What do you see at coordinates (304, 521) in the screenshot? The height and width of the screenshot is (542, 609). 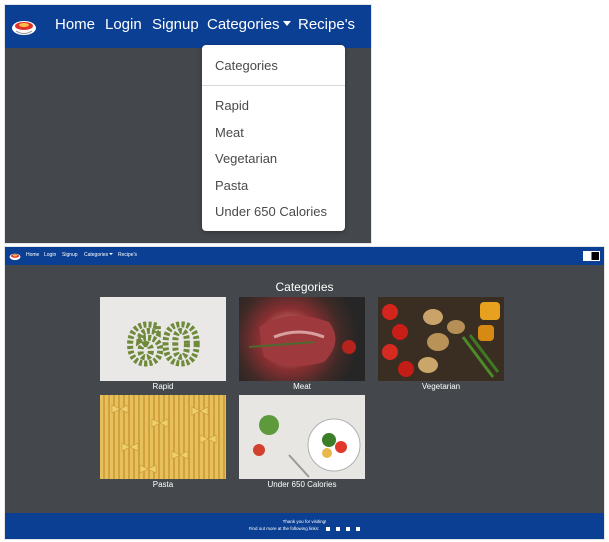 I see `footer-thanks: Thank you for visiting!` at bounding box center [304, 521].